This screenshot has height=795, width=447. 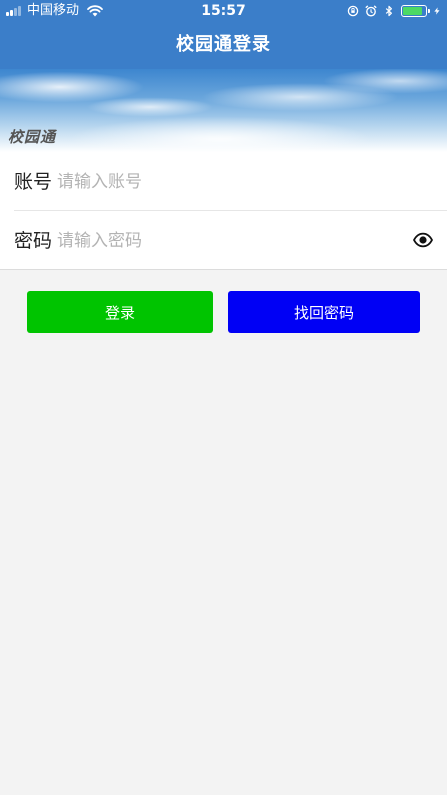 What do you see at coordinates (33, 182) in the screenshot?
I see `account-label: 账号` at bounding box center [33, 182].